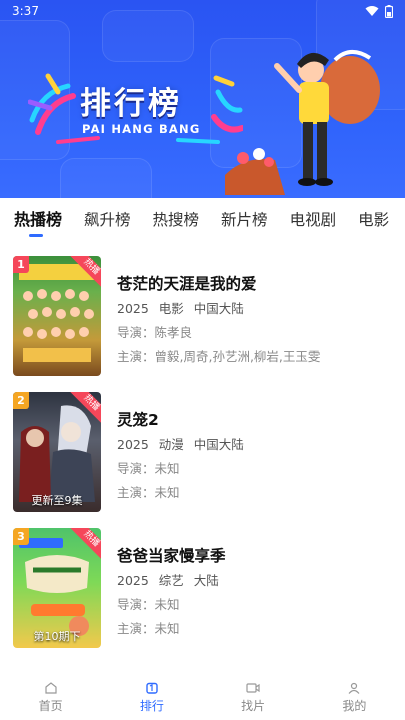 This screenshot has height=720, width=405. I want to click on item-director: 导演：陈孝良, so click(155, 332).